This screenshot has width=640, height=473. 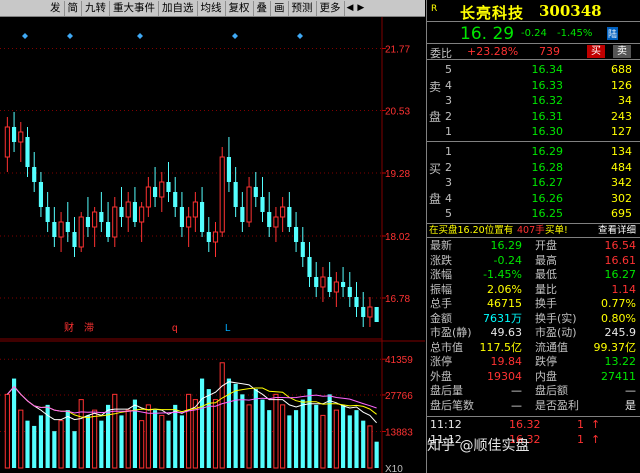 I want to click on sell-button: 卖, so click(x=622, y=51).